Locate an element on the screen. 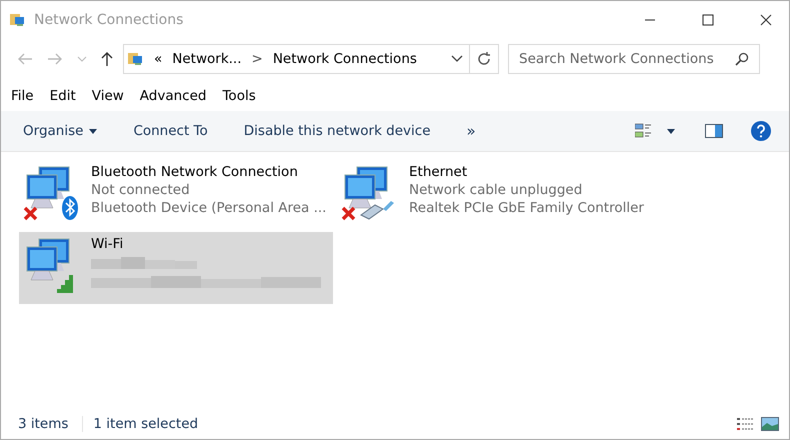 The height and width of the screenshot is (440, 790). address-bar: « Network... > Network Connections is located at coordinates (311, 59).